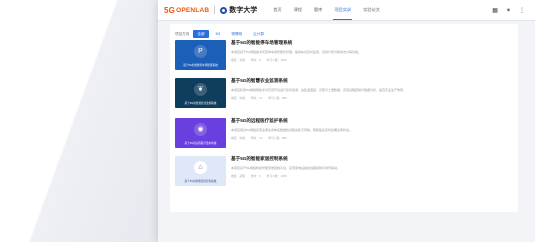 The width and height of the screenshot is (535, 242). Describe the element at coordinates (372, 138) in the screenshot. I see `course-meta: 难度：中级 学时：10 学习人数：860` at that location.